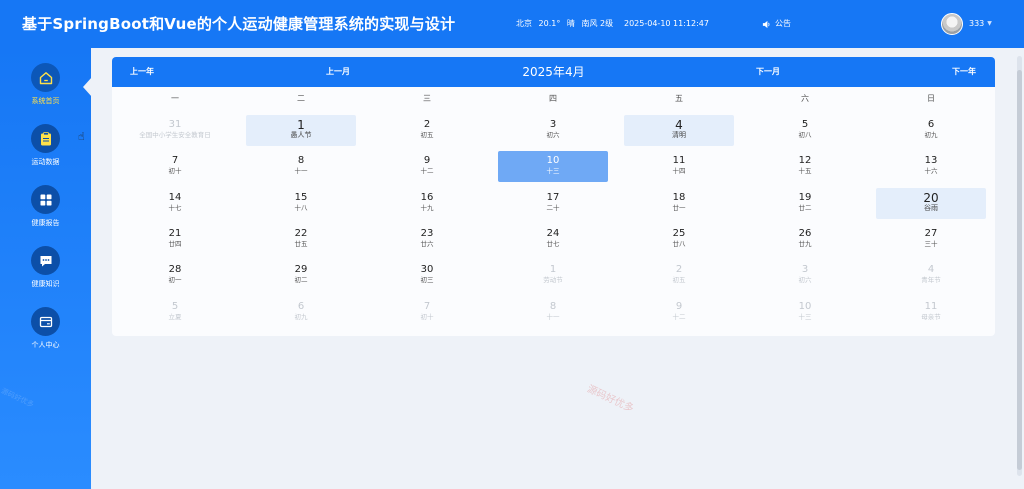  What do you see at coordinates (783, 23) in the screenshot?
I see `notice-label: 公告` at bounding box center [783, 23].